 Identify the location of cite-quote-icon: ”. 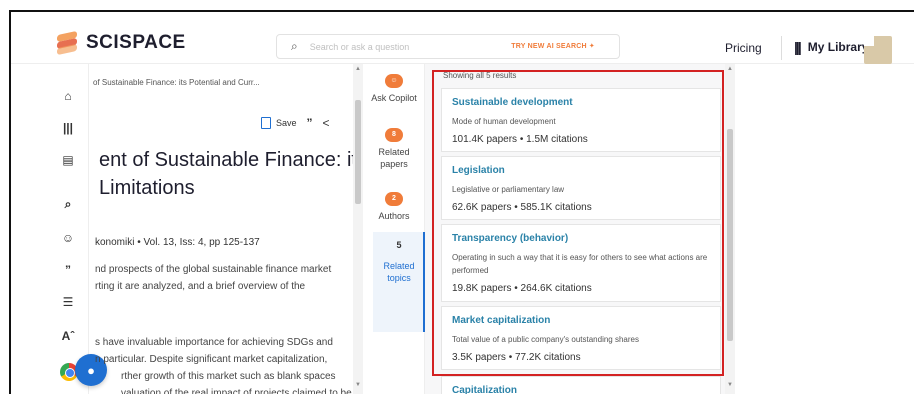
(310, 123).